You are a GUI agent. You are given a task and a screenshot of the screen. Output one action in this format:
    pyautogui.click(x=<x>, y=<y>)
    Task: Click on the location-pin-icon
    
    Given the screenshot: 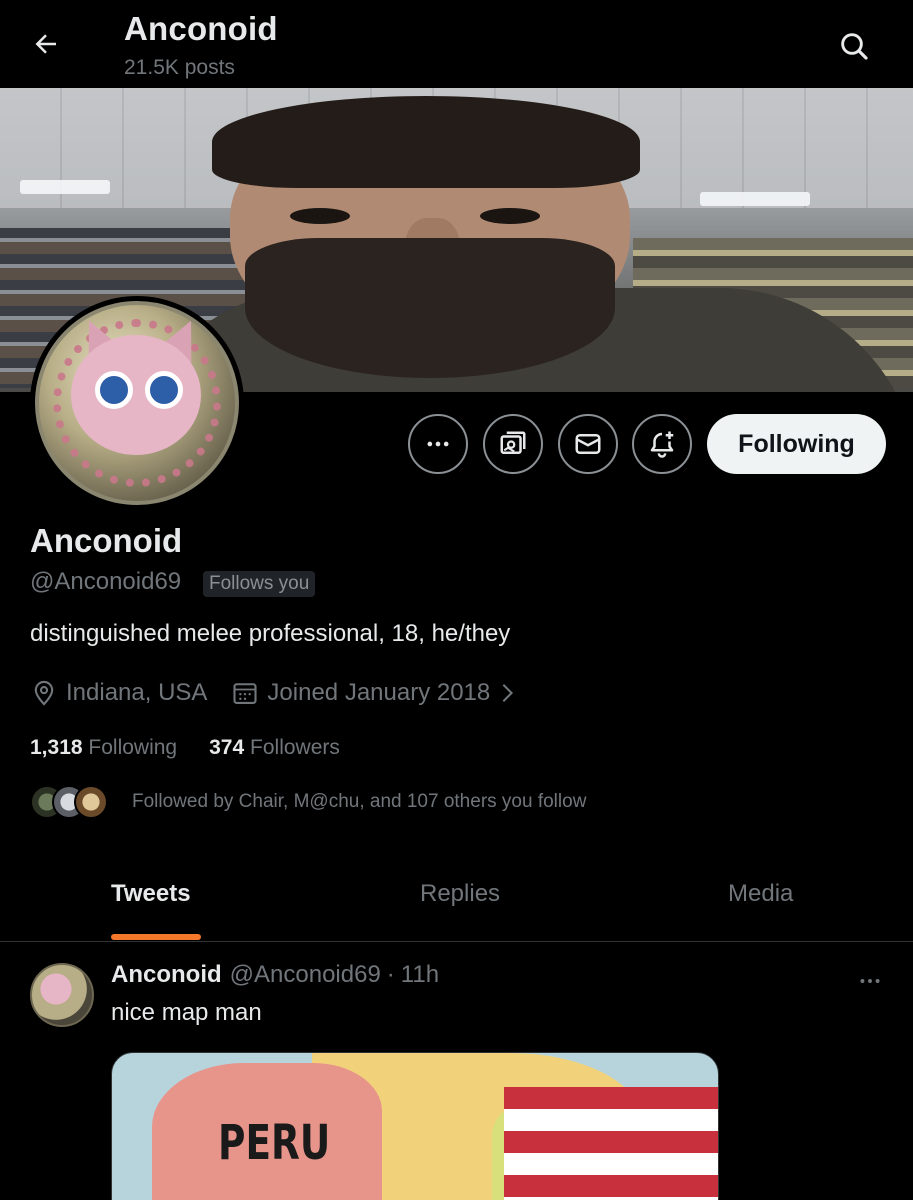 What is the action you would take?
    pyautogui.click(x=44, y=693)
    